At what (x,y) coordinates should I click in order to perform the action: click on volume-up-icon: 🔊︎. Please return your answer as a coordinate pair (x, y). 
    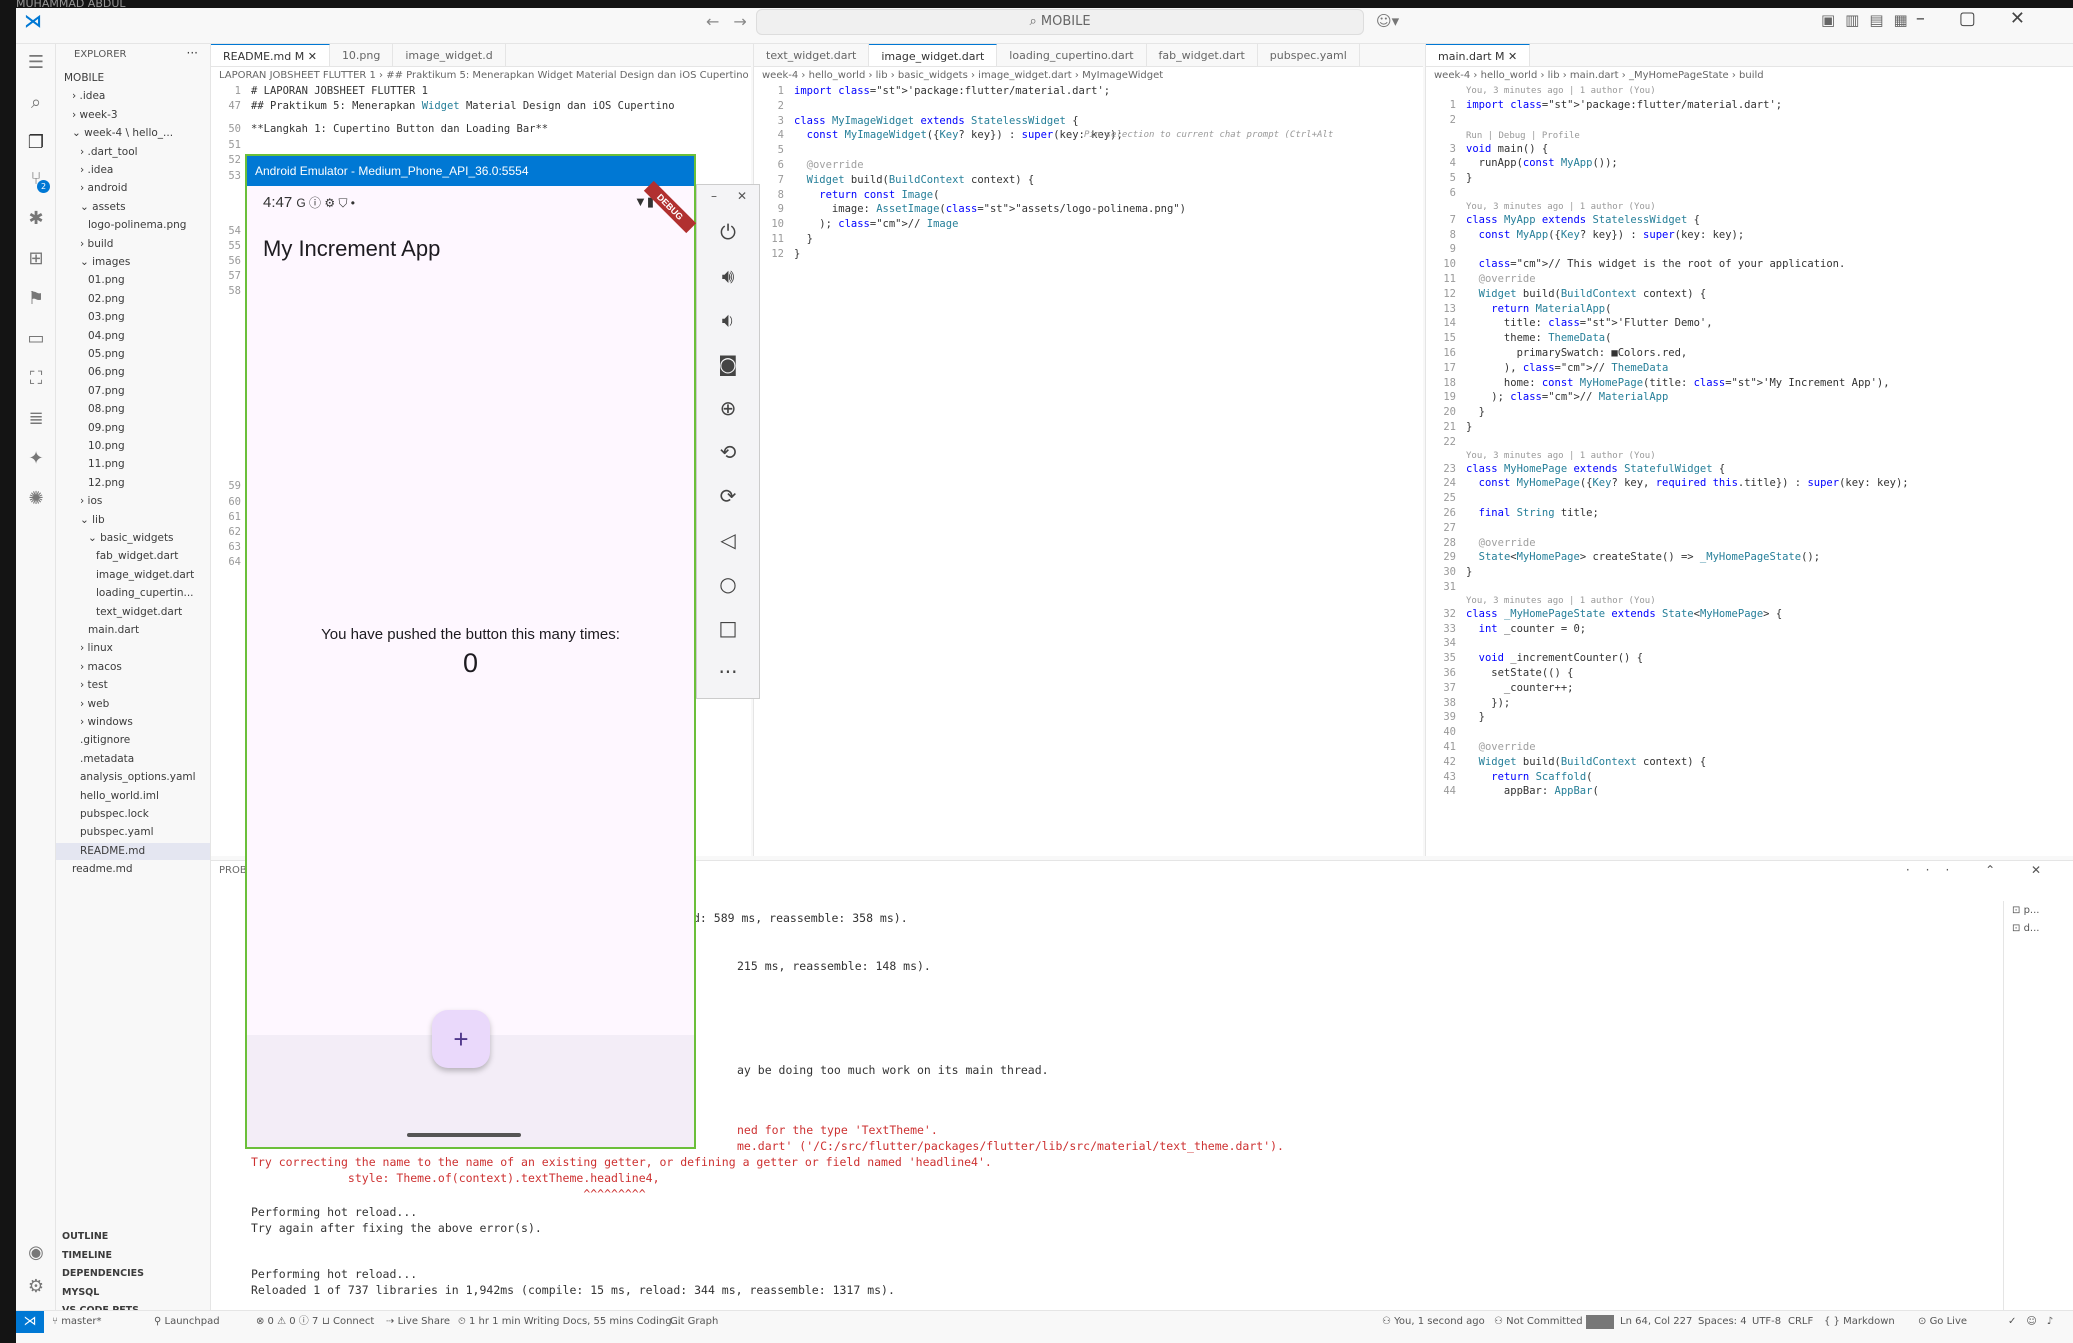
    Looking at the image, I should click on (728, 276).